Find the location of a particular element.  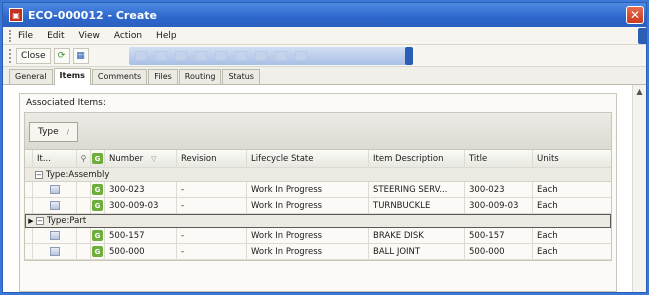

group-by-label: Type is located at coordinates (48, 132).